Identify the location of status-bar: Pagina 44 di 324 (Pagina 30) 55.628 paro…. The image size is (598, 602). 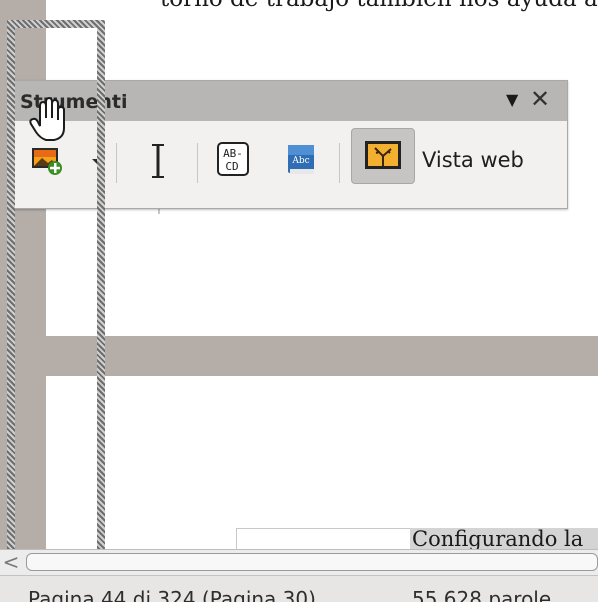
(299, 588).